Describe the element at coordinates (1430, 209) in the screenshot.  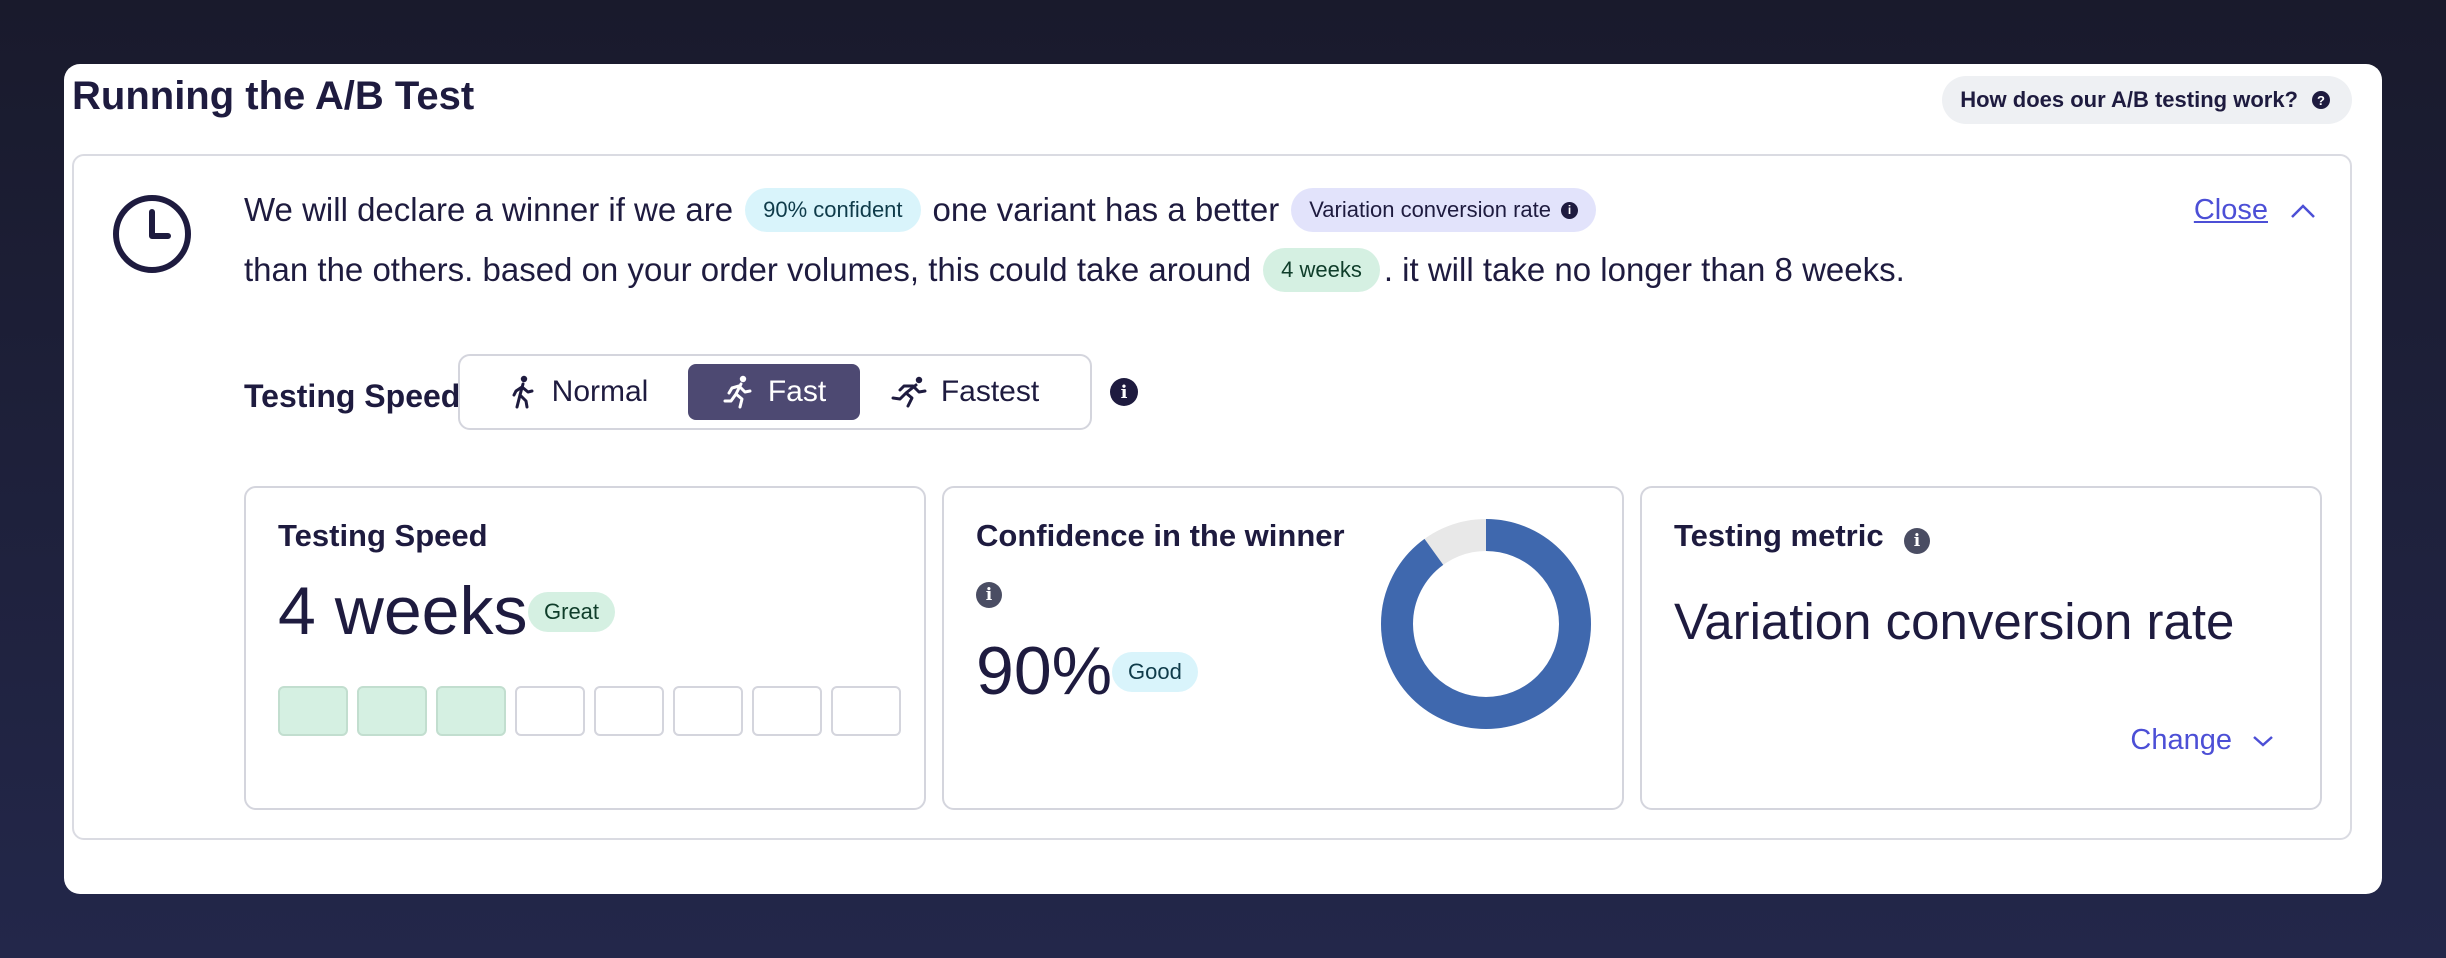
I see `metric-pill-label: Variation conversion rate` at that location.